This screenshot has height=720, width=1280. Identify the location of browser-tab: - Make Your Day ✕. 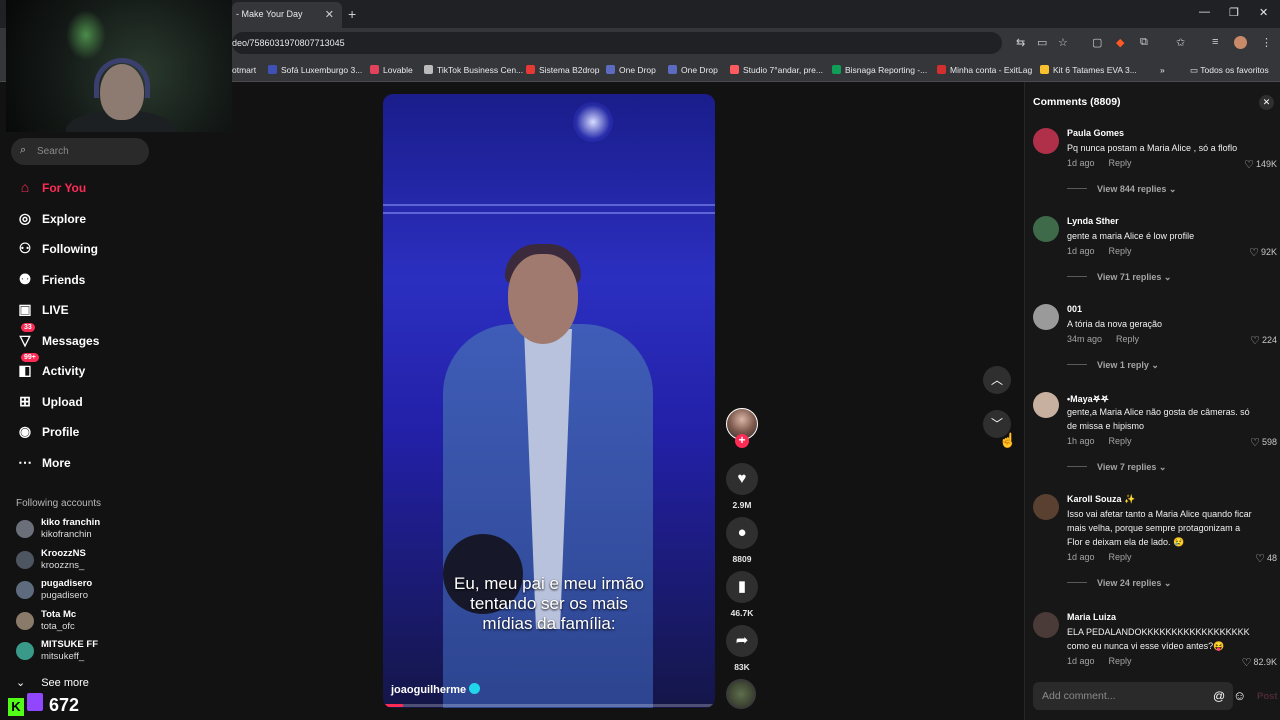
(287, 15).